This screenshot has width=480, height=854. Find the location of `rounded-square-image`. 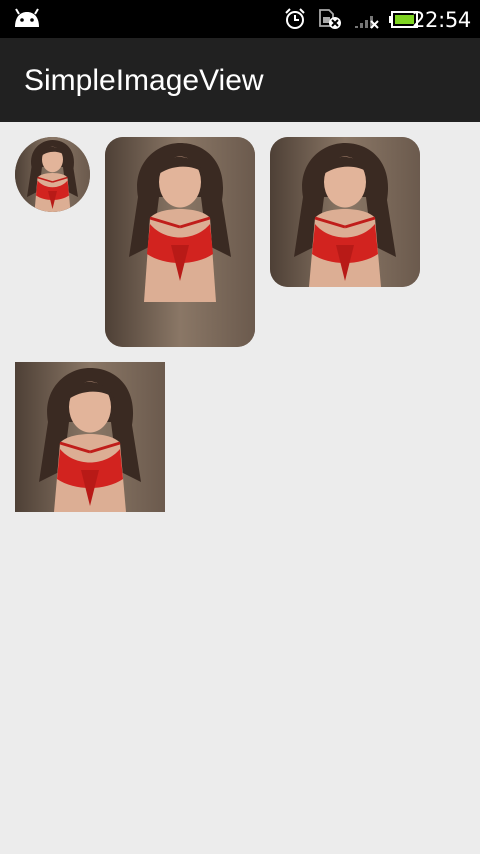

rounded-square-image is located at coordinates (345, 212).